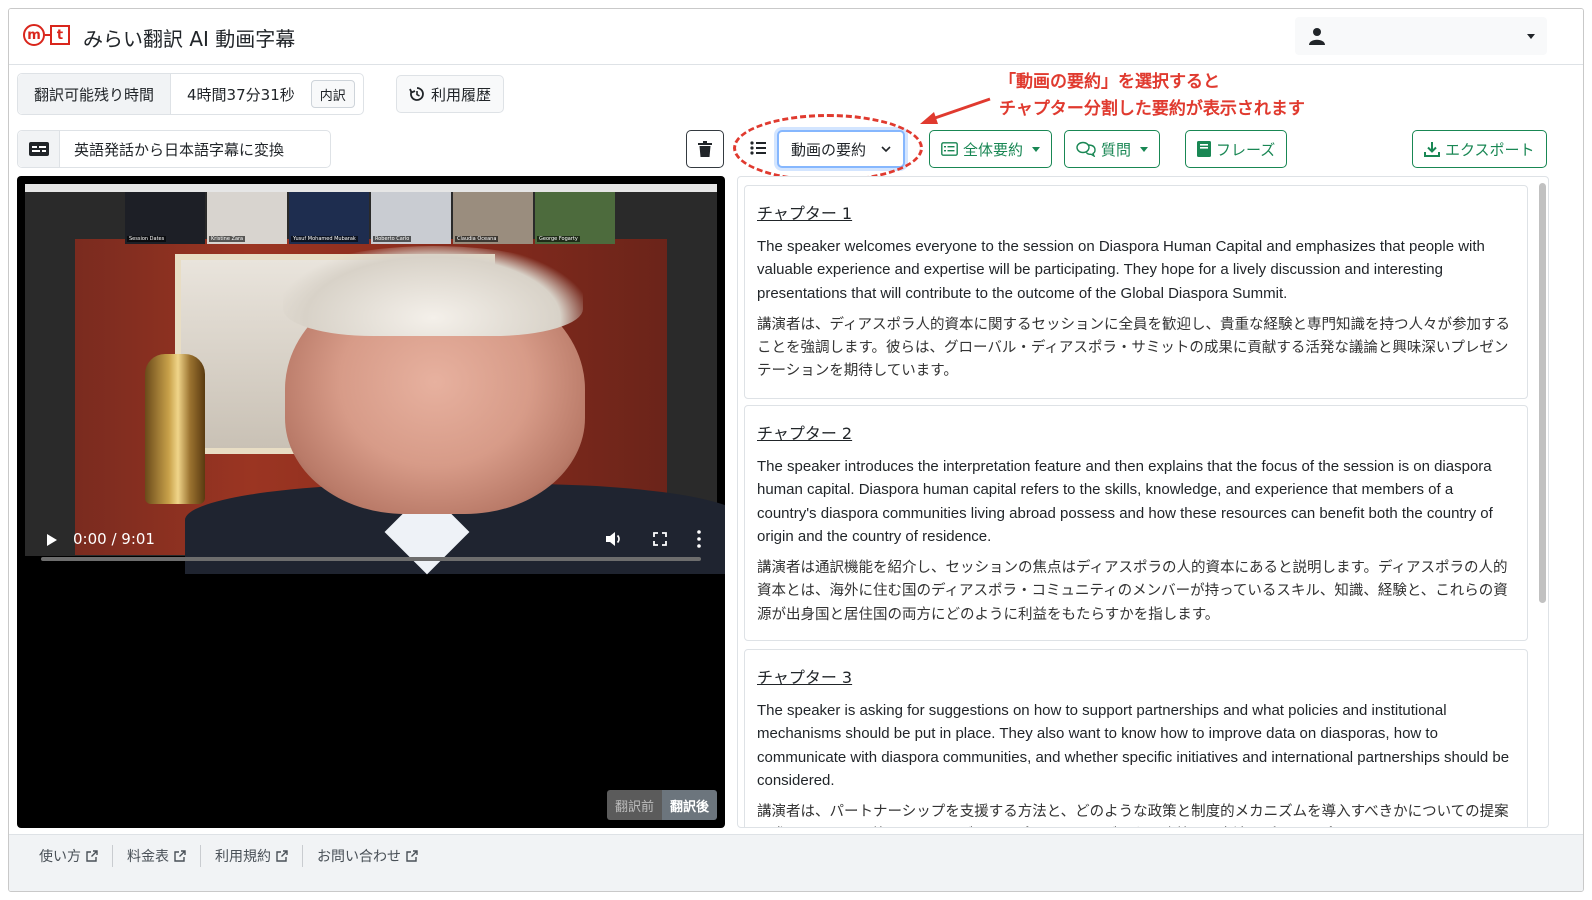 The width and height of the screenshot is (1592, 900). What do you see at coordinates (1421, 36) in the screenshot?
I see `user-menu-dropdown` at bounding box center [1421, 36].